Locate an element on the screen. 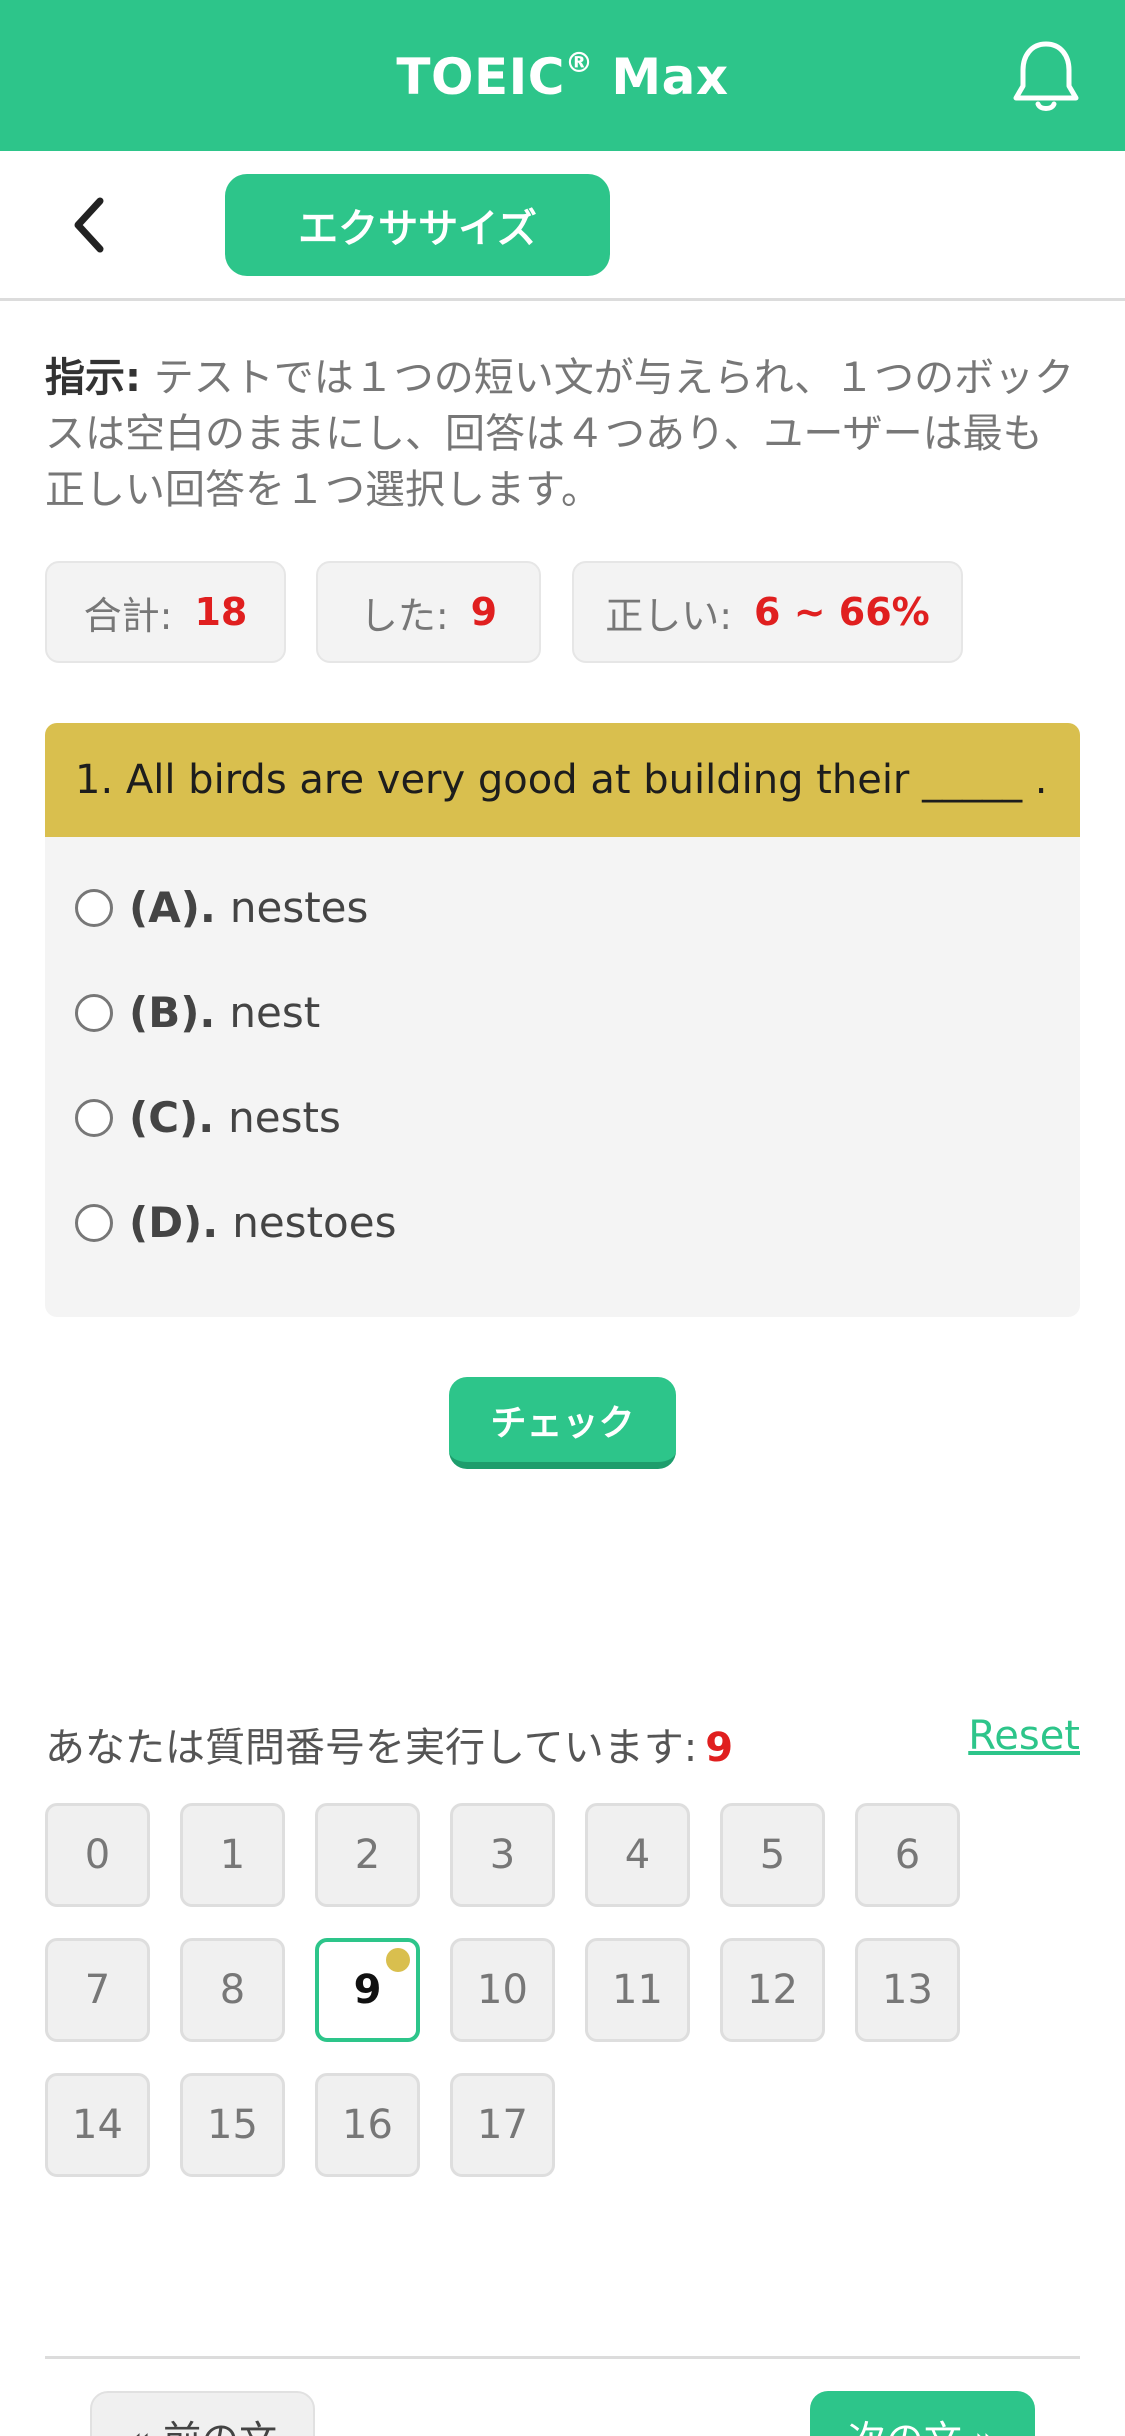 Image resolution: width=1125 pixels, height=2436 pixels. question-number-button: 16 is located at coordinates (367, 2125).